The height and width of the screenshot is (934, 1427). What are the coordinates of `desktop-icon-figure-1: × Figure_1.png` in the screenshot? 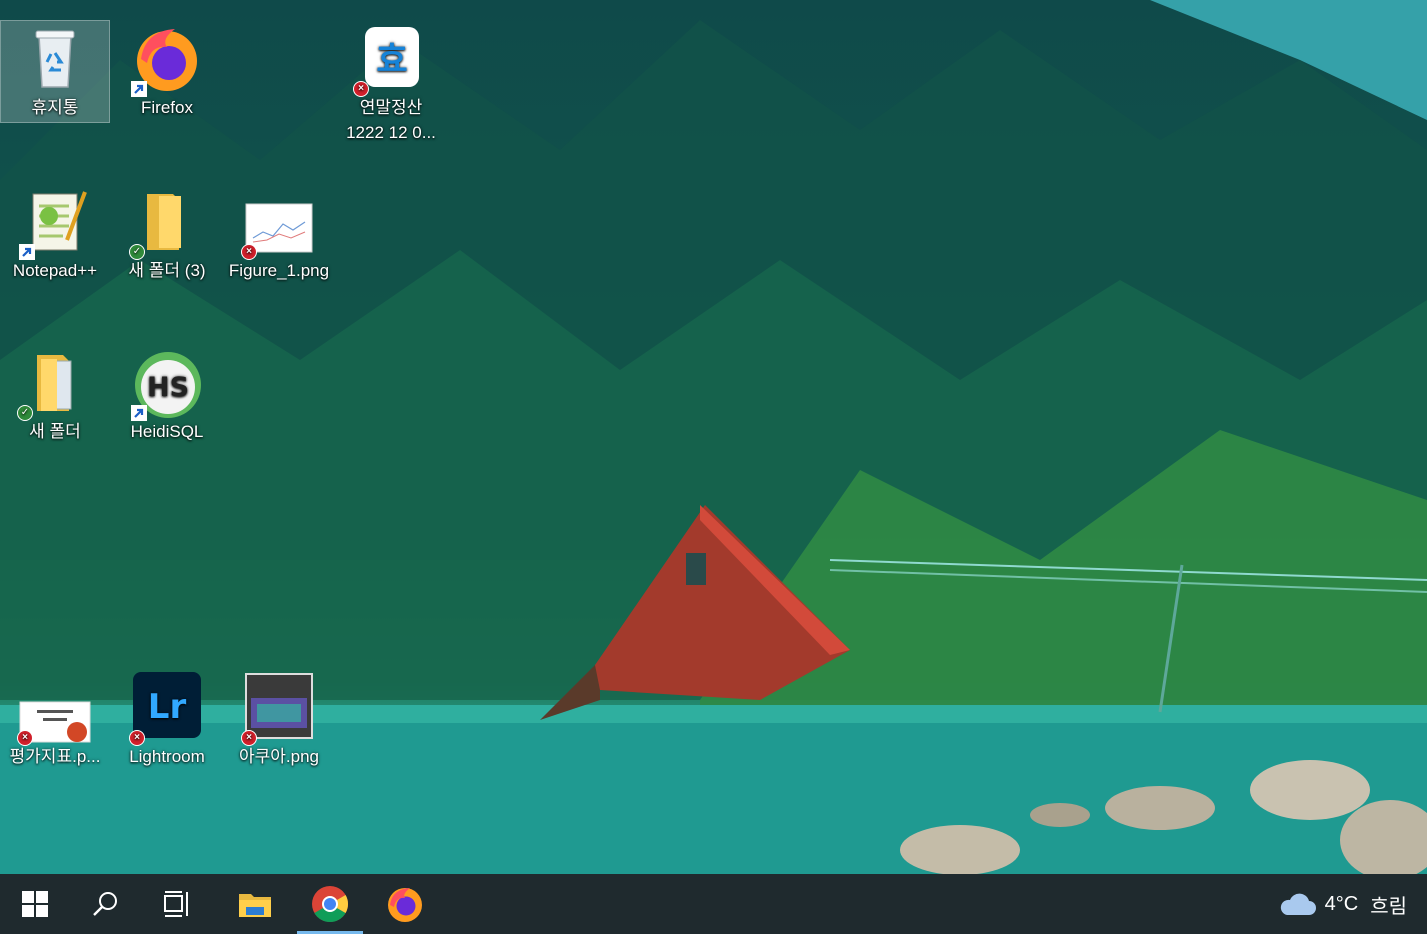 It's located at (279, 233).